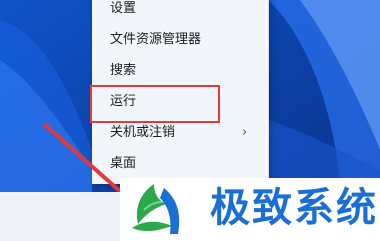  Describe the element at coordinates (155, 104) in the screenshot. I see `highlight-box` at that location.